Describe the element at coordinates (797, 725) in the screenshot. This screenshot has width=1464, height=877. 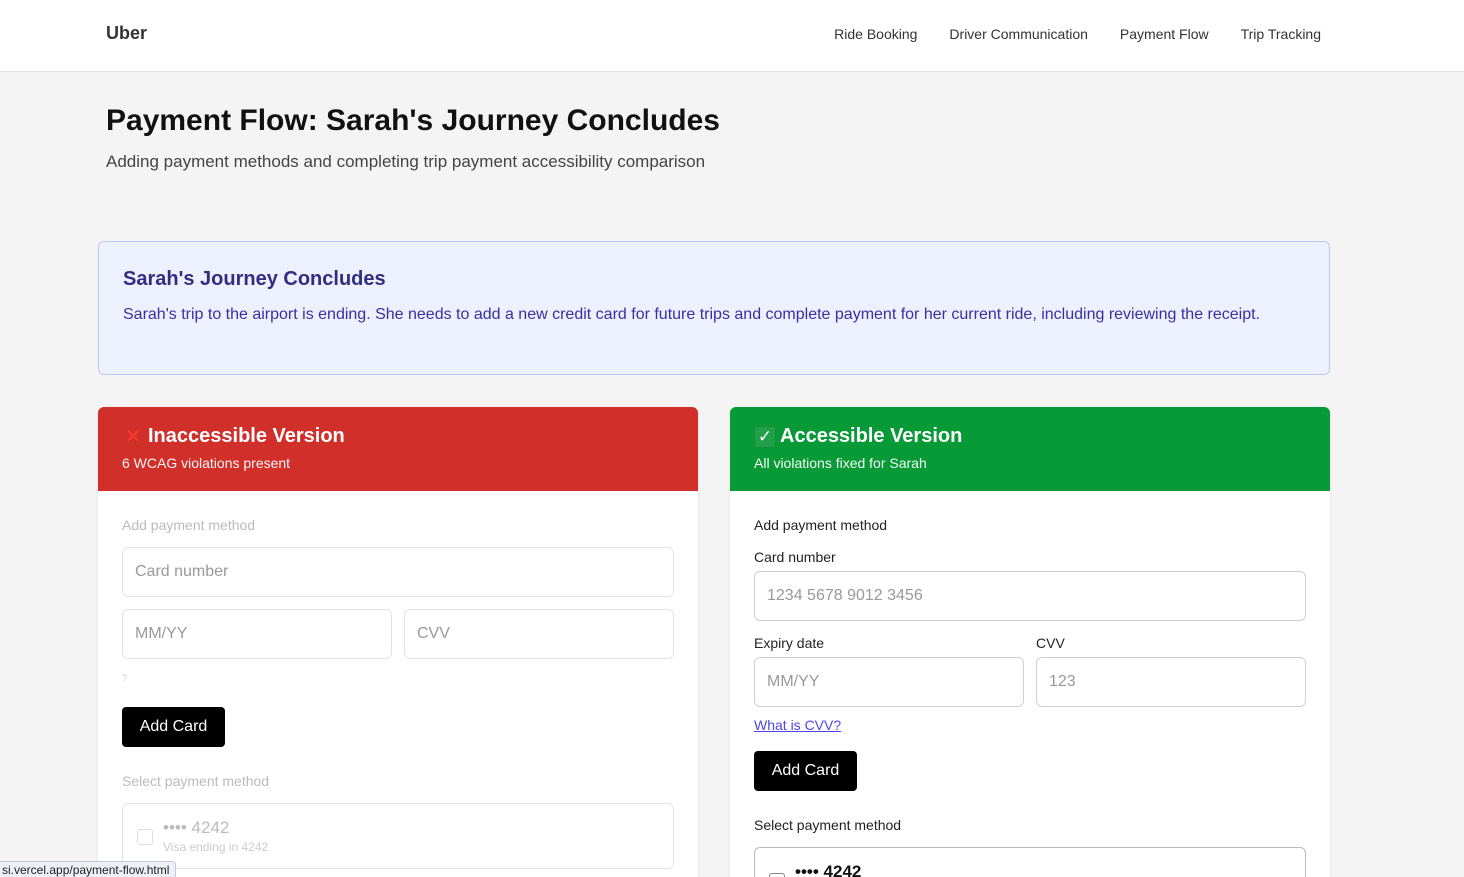
I see `what-is-cvv-link: What is CVV?` at that location.